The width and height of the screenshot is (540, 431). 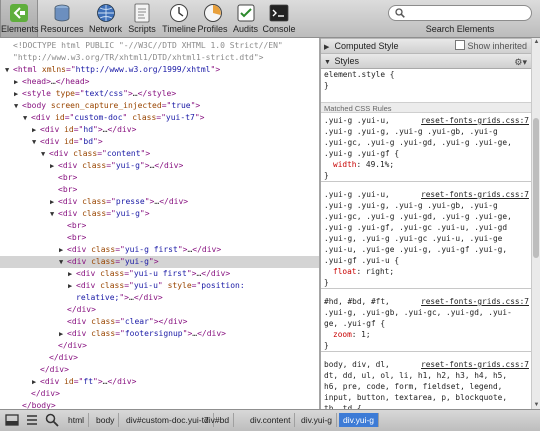 What do you see at coordinates (466, 13) in the screenshot?
I see `search-input` at bounding box center [466, 13].